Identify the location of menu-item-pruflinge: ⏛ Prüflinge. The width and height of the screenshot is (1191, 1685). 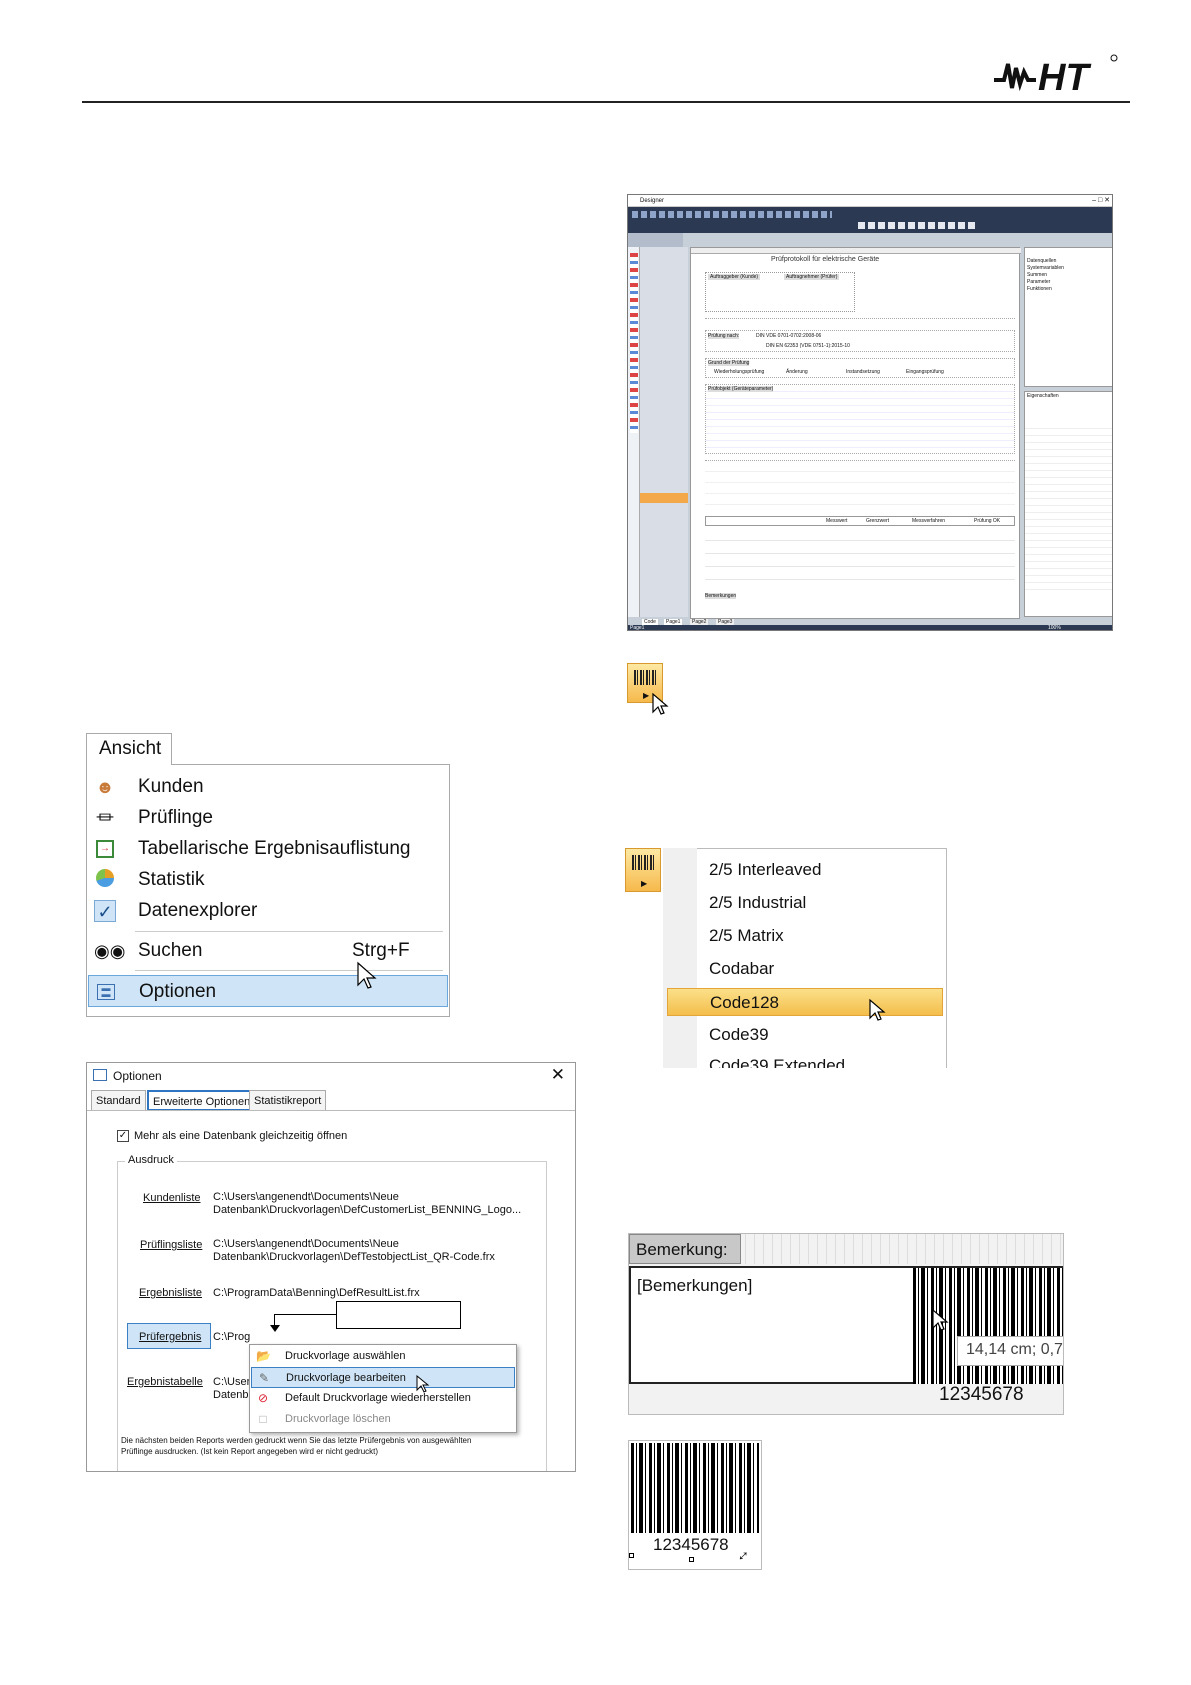
(268, 818).